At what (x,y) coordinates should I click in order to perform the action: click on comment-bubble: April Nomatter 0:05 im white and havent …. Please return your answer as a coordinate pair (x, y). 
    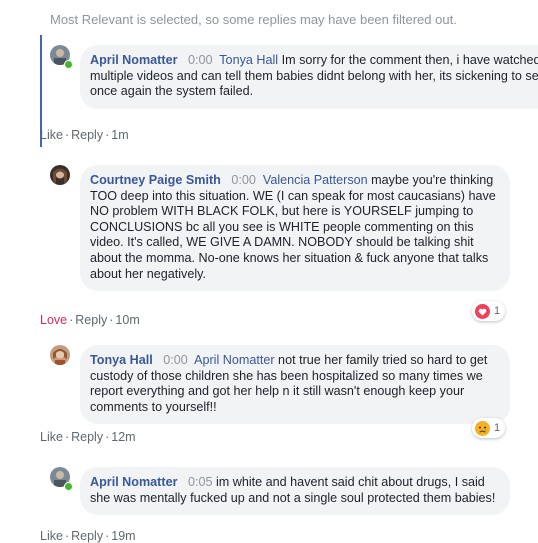
    Looking at the image, I should click on (295, 491).